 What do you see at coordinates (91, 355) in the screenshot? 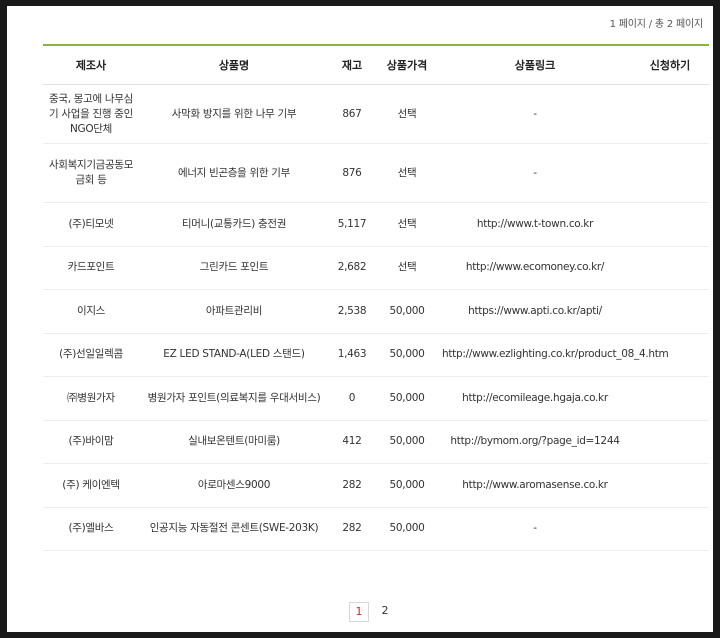
I see `cell-maker: (주)선일일렉콤` at bounding box center [91, 355].